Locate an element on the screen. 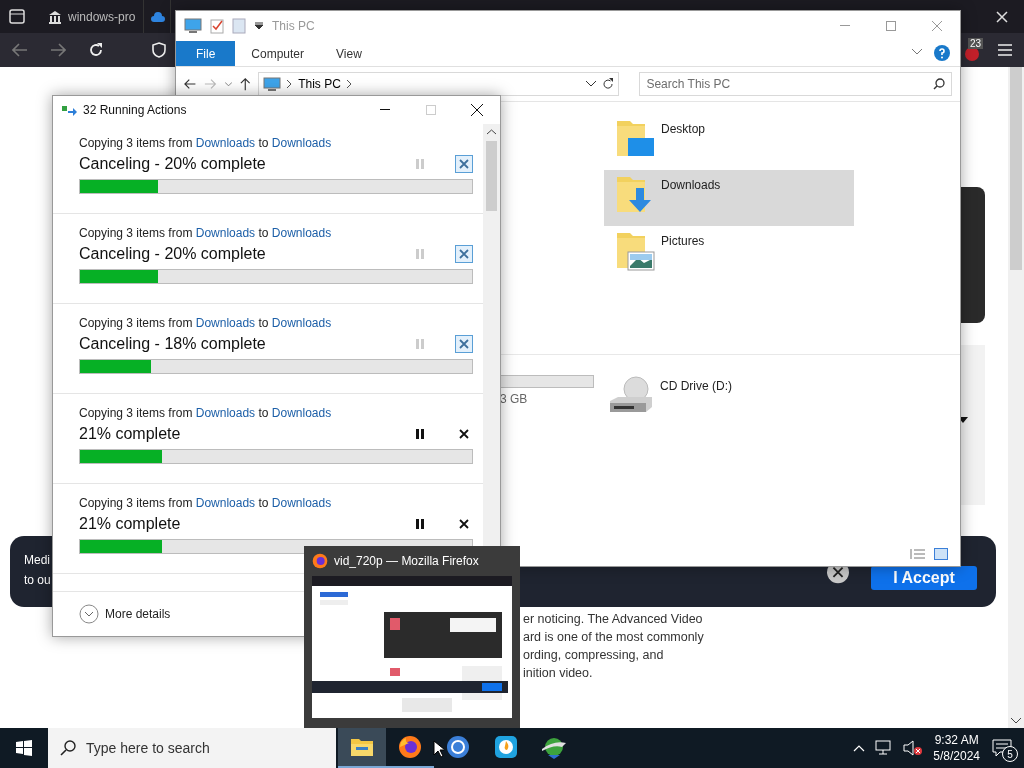 The image size is (1024, 768). flame-icon is located at coordinates (506, 747).